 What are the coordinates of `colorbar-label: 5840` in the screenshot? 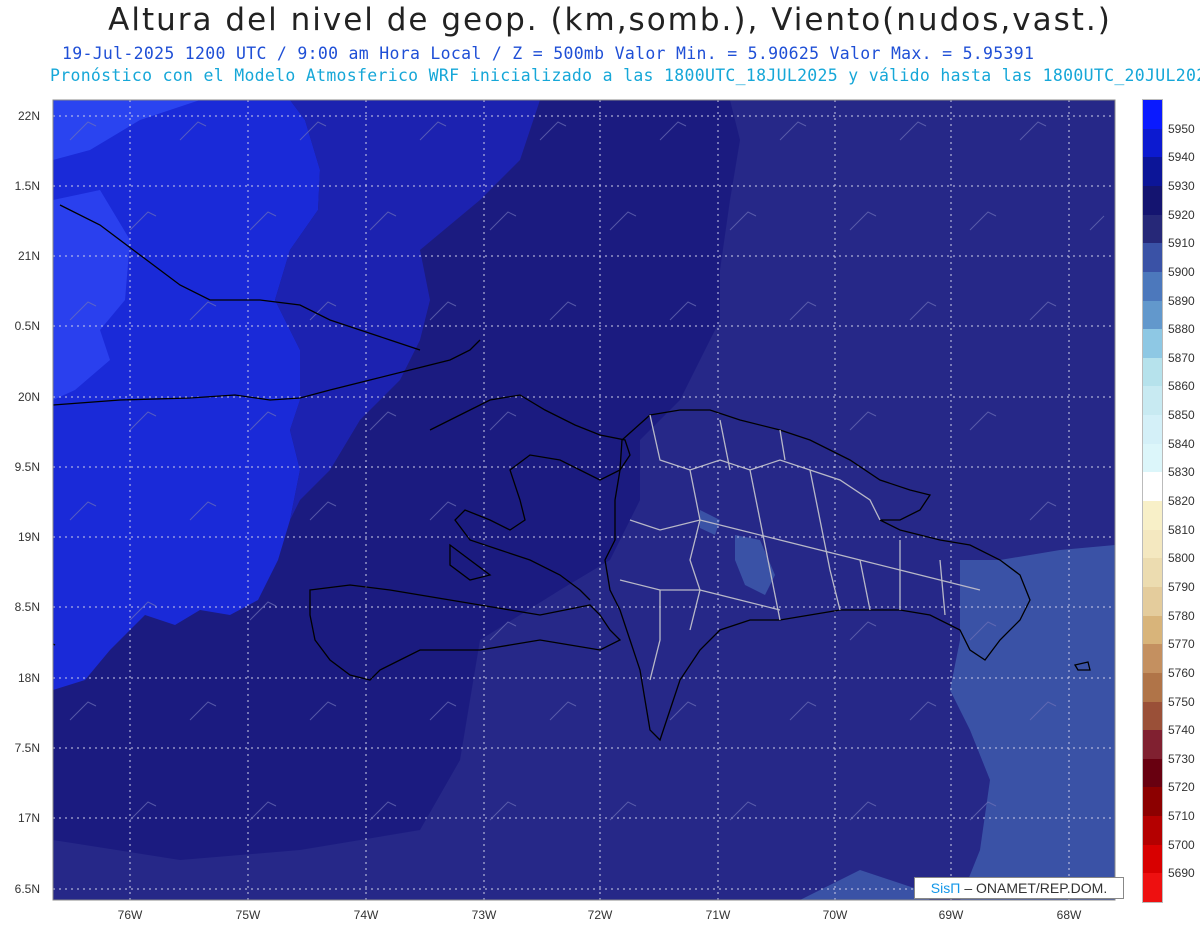 It's located at (1181, 443).